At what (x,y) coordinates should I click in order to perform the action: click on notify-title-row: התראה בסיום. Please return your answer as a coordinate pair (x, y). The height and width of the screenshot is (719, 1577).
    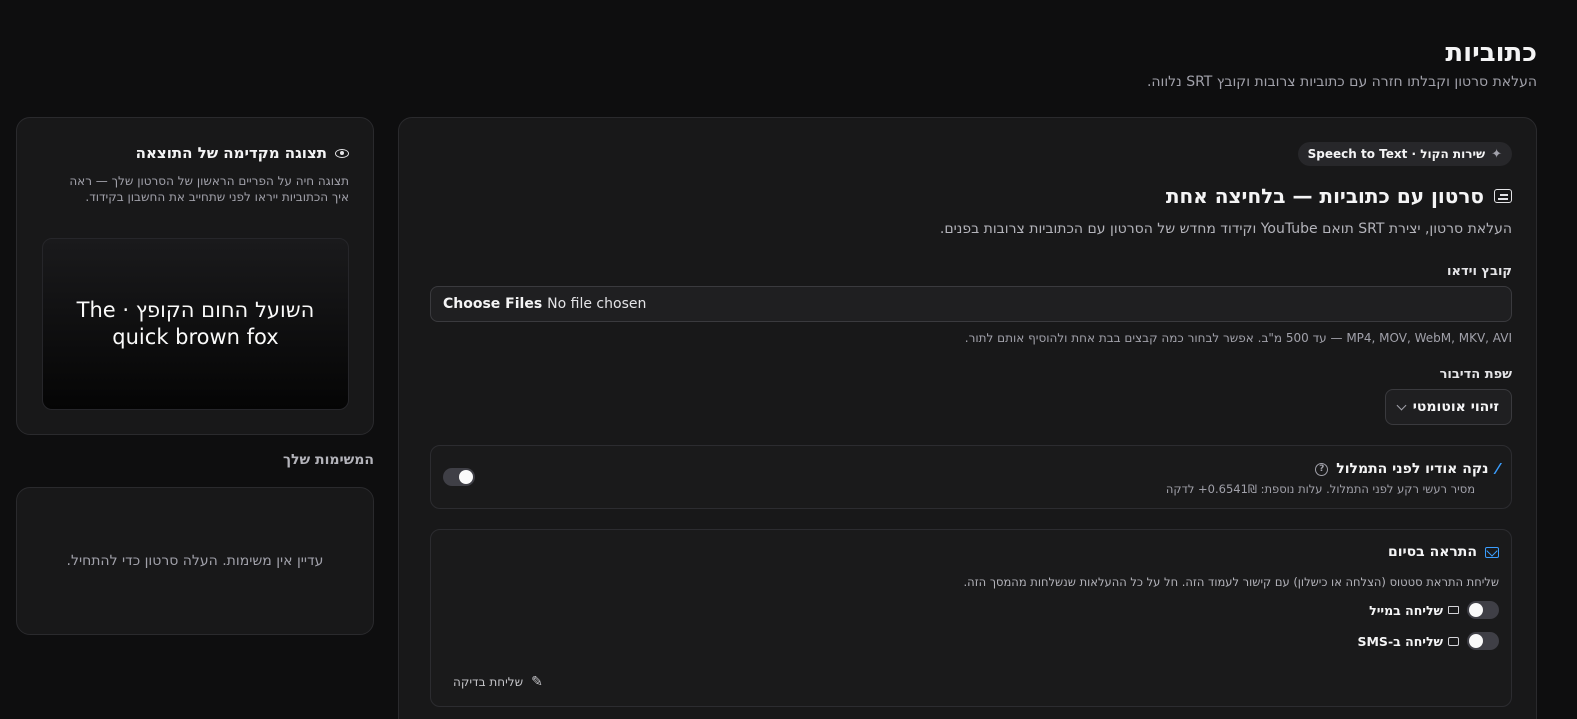
    Looking at the image, I should click on (1443, 552).